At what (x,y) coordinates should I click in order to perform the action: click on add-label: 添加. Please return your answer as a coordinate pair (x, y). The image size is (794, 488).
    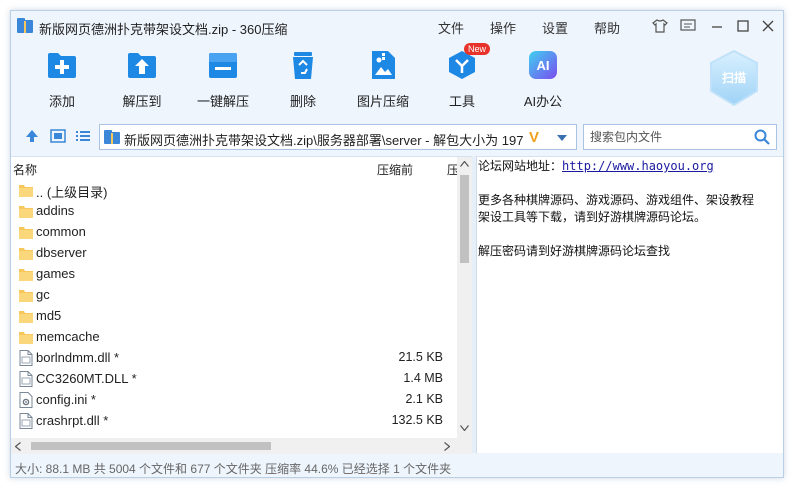
    Looking at the image, I should click on (61, 101).